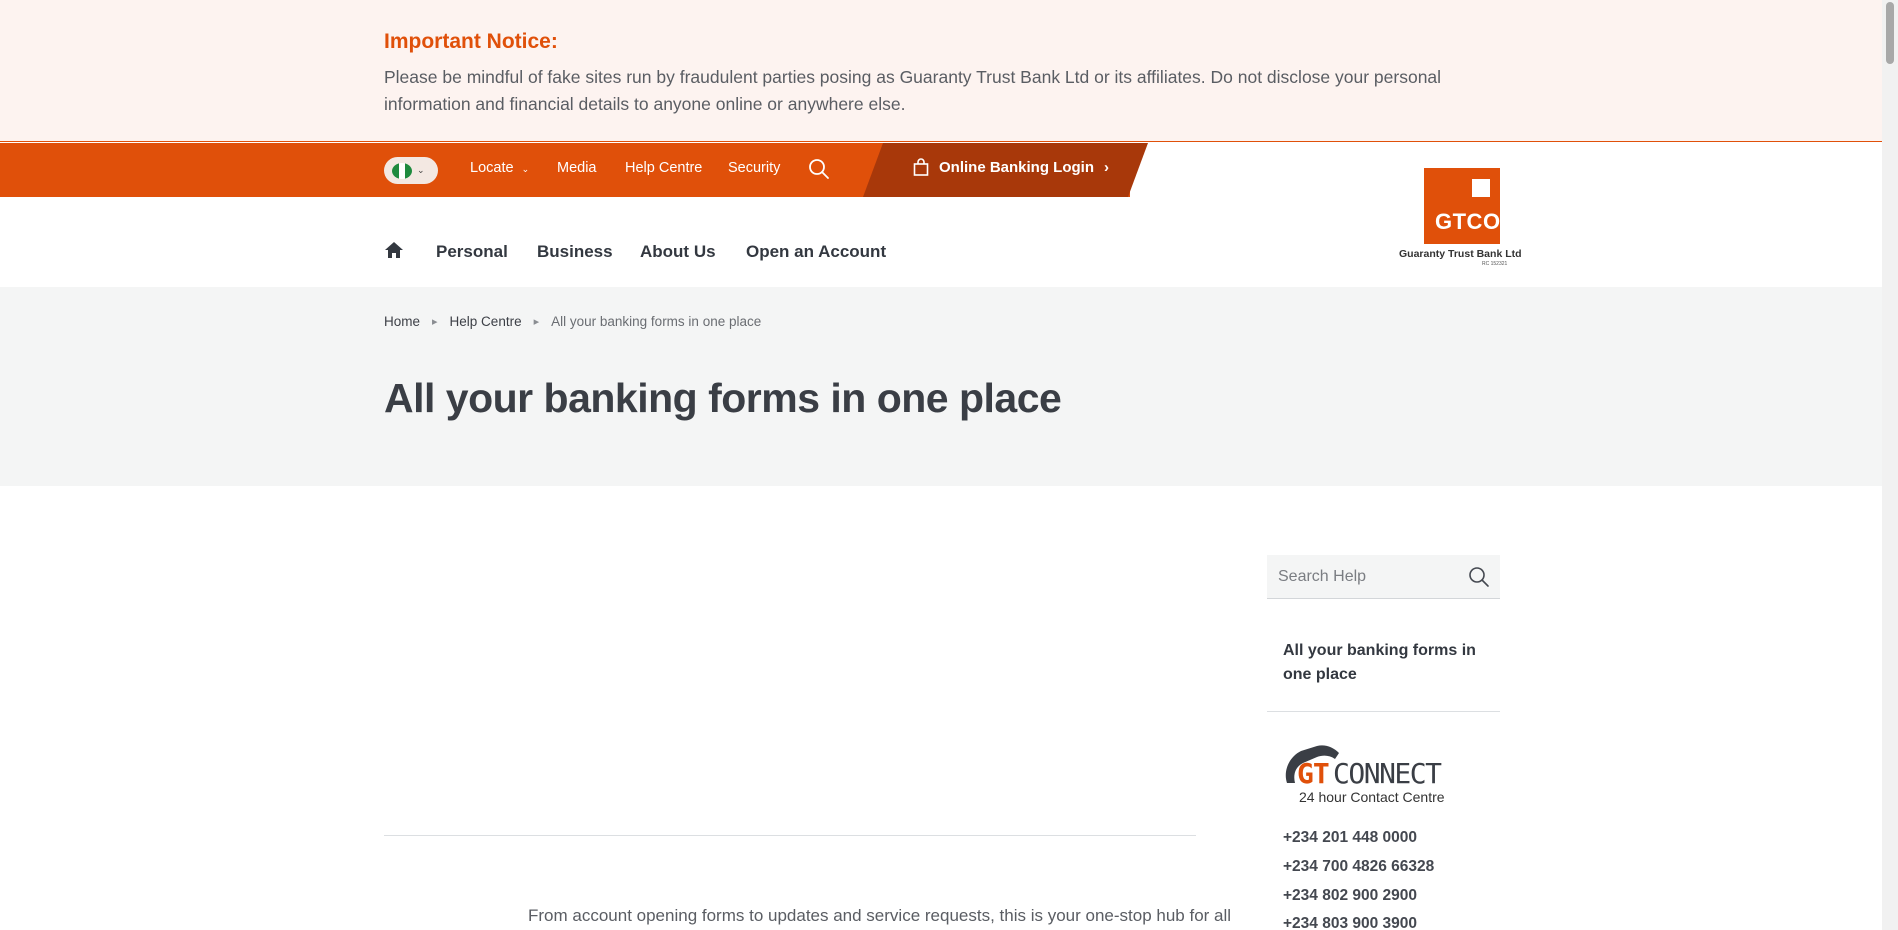  I want to click on locate-link: Locate ⌄, so click(499, 168).